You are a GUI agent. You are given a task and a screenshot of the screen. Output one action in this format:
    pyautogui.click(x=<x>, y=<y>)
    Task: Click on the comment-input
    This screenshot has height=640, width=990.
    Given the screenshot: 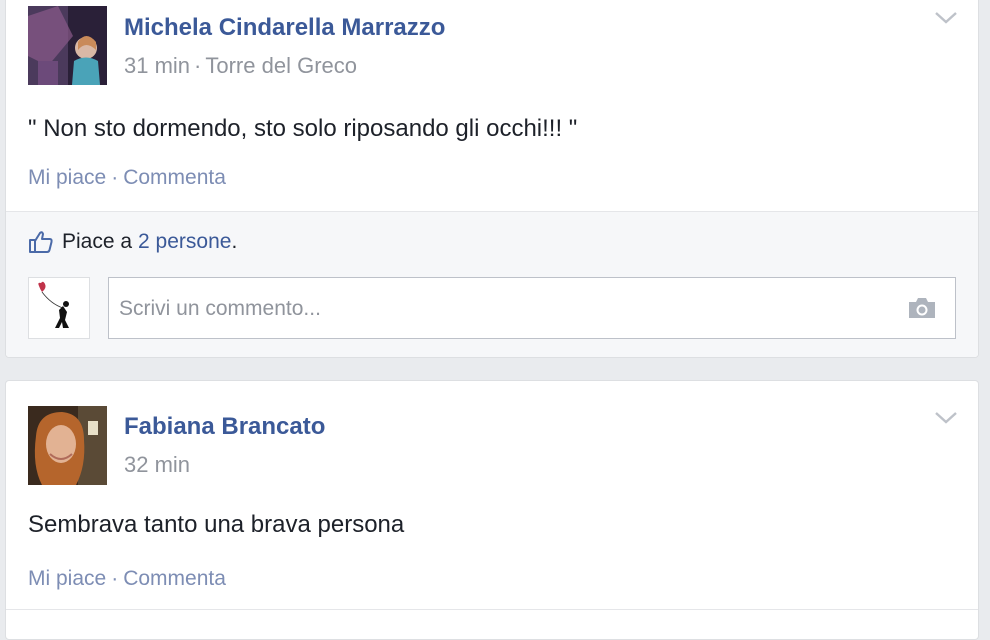 What is the action you would take?
    pyautogui.click(x=504, y=309)
    